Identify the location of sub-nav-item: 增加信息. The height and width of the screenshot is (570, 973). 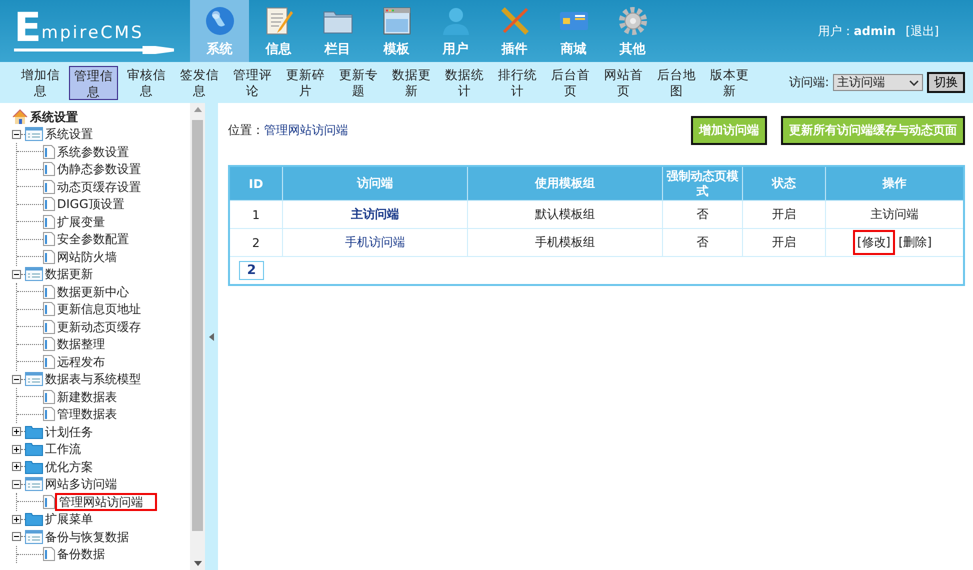
(40, 83).